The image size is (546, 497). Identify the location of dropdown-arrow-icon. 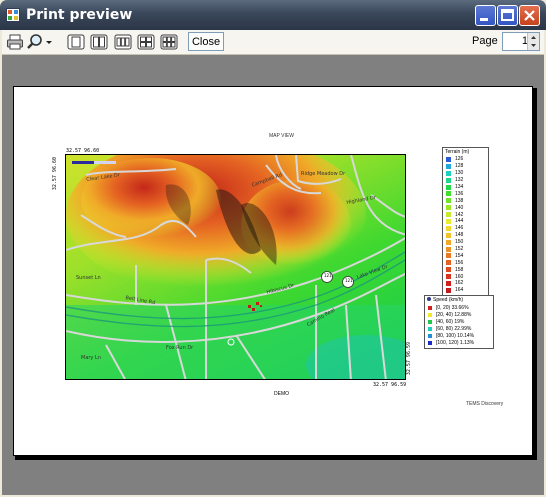
(49, 42).